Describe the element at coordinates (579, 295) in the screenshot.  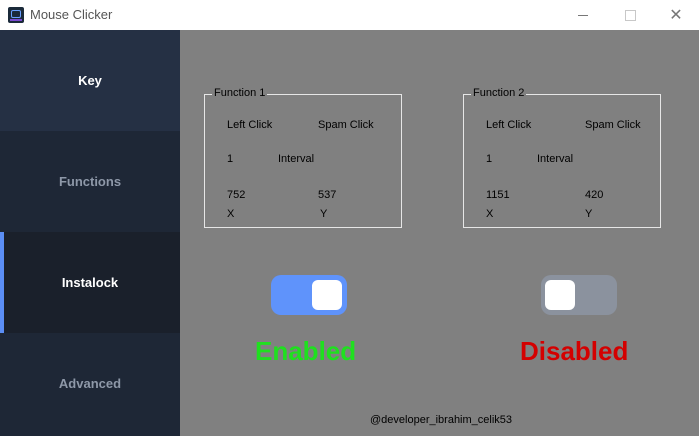
I see `function-2-toggle` at that location.